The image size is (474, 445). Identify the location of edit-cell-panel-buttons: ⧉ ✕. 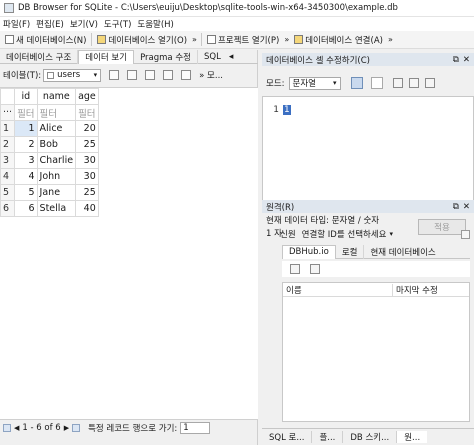
(463, 60).